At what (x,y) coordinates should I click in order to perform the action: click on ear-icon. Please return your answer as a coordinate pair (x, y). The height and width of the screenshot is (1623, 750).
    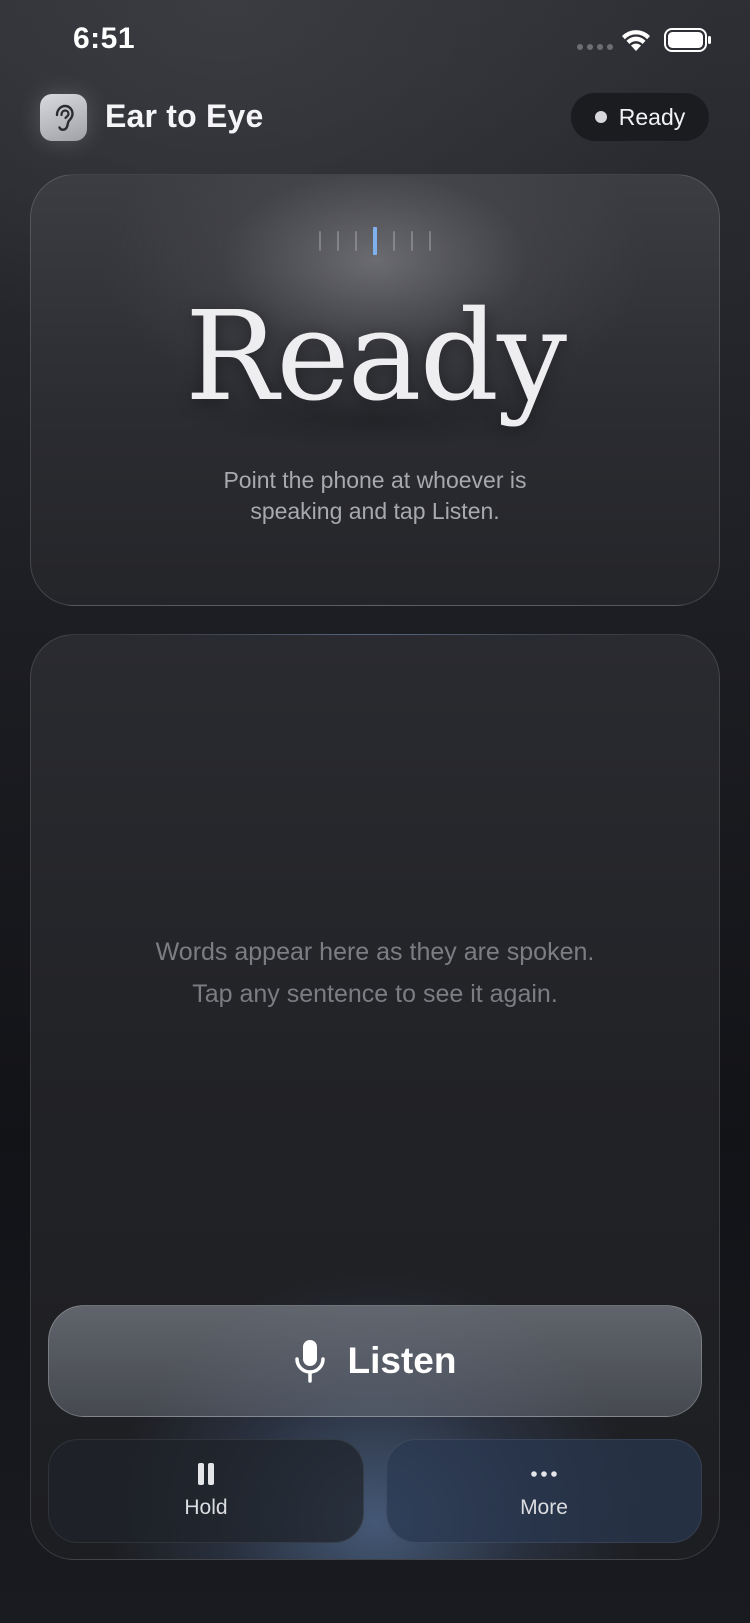
    Looking at the image, I should click on (64, 117).